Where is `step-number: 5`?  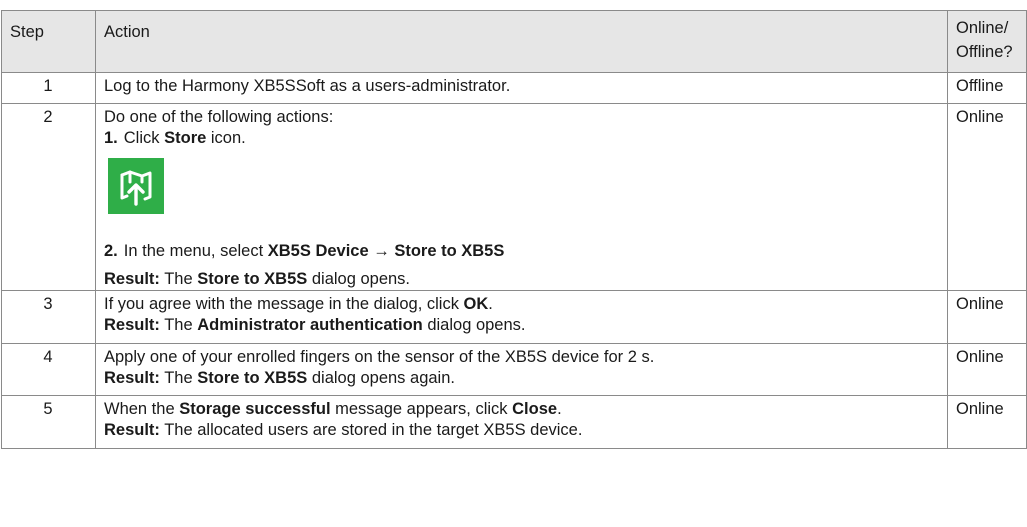
step-number: 5 is located at coordinates (48, 422).